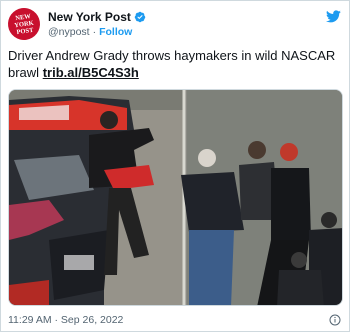  Describe the element at coordinates (69, 32) in the screenshot. I see `account-handle: @nypost` at that location.